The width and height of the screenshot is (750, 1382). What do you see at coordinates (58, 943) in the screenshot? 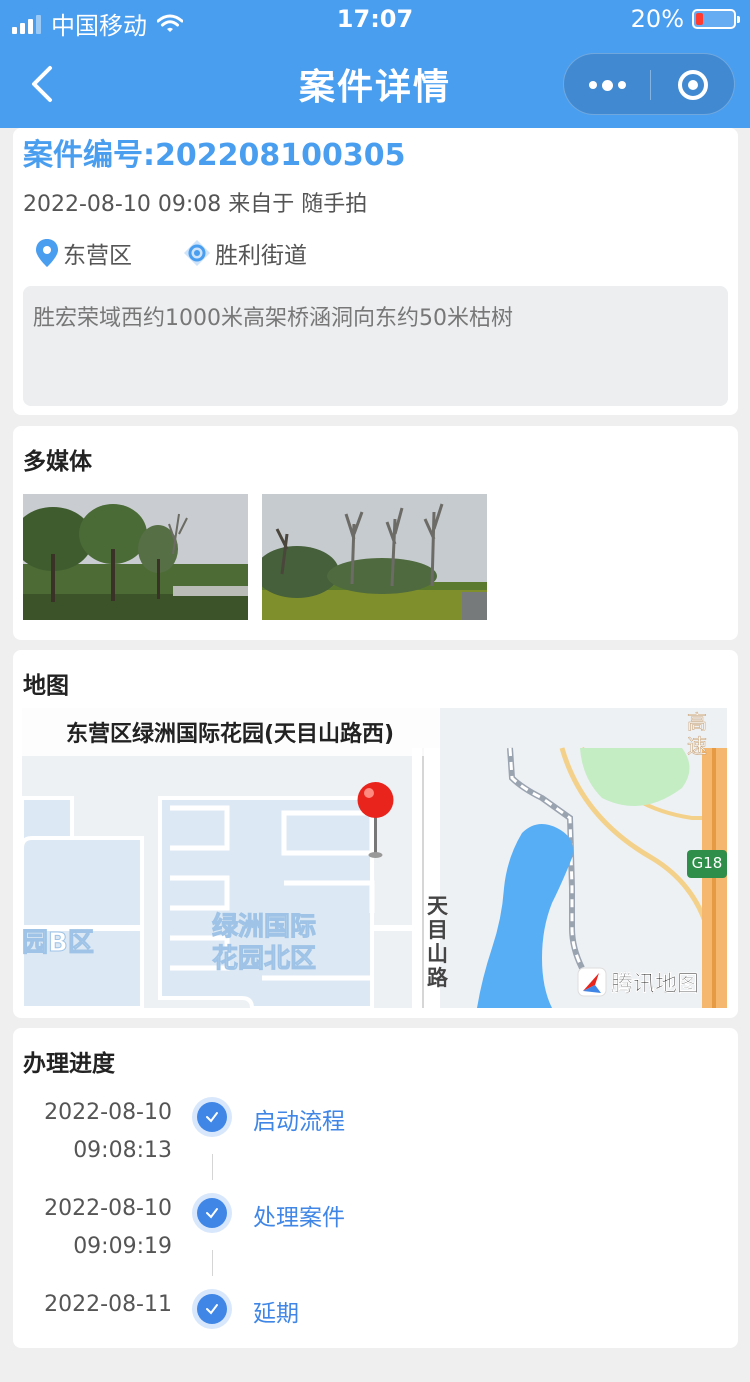
I see `map-label-area-b: 园B区` at bounding box center [58, 943].